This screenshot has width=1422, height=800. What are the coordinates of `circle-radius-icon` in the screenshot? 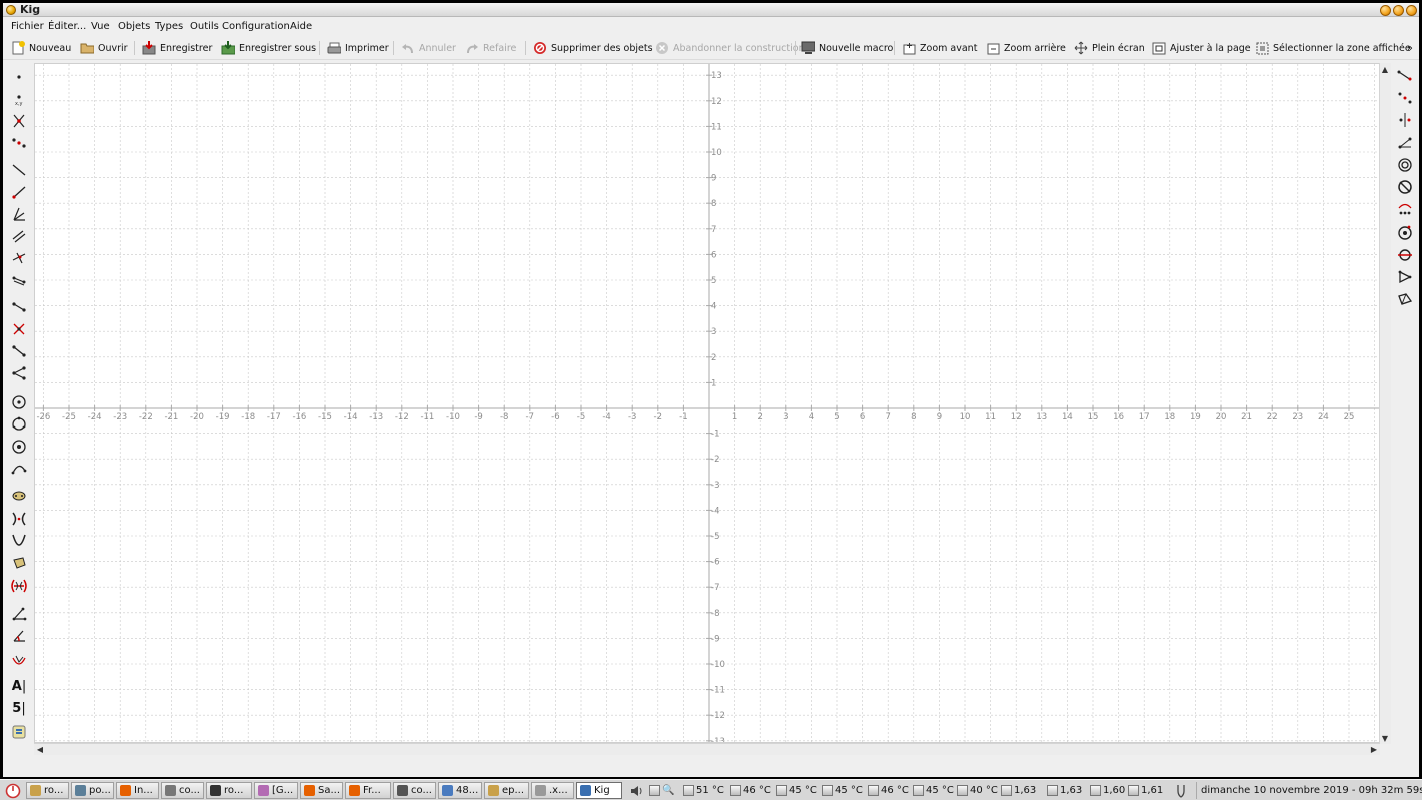 It's located at (19, 447).